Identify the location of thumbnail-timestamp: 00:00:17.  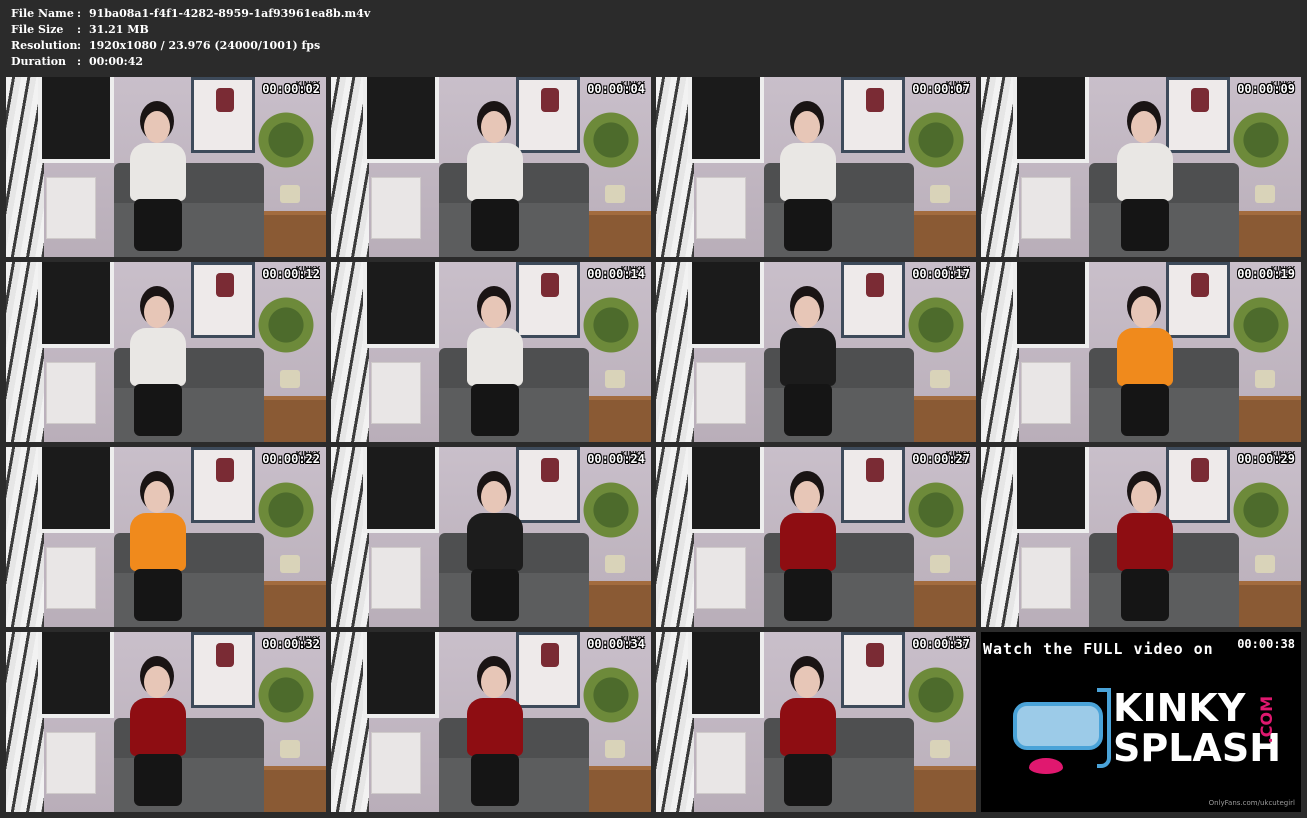
(941, 274).